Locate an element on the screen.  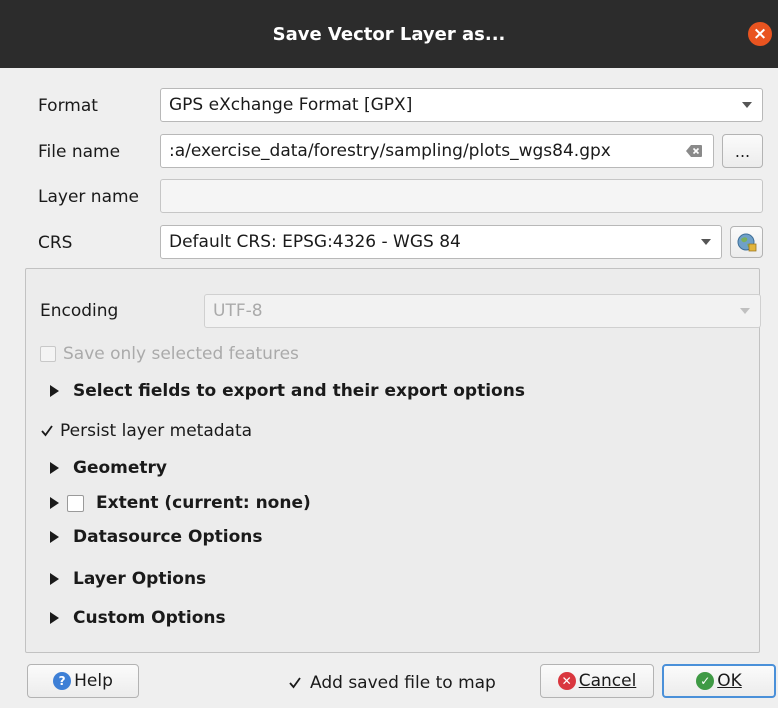
checkbox-box is located at coordinates (48, 354).